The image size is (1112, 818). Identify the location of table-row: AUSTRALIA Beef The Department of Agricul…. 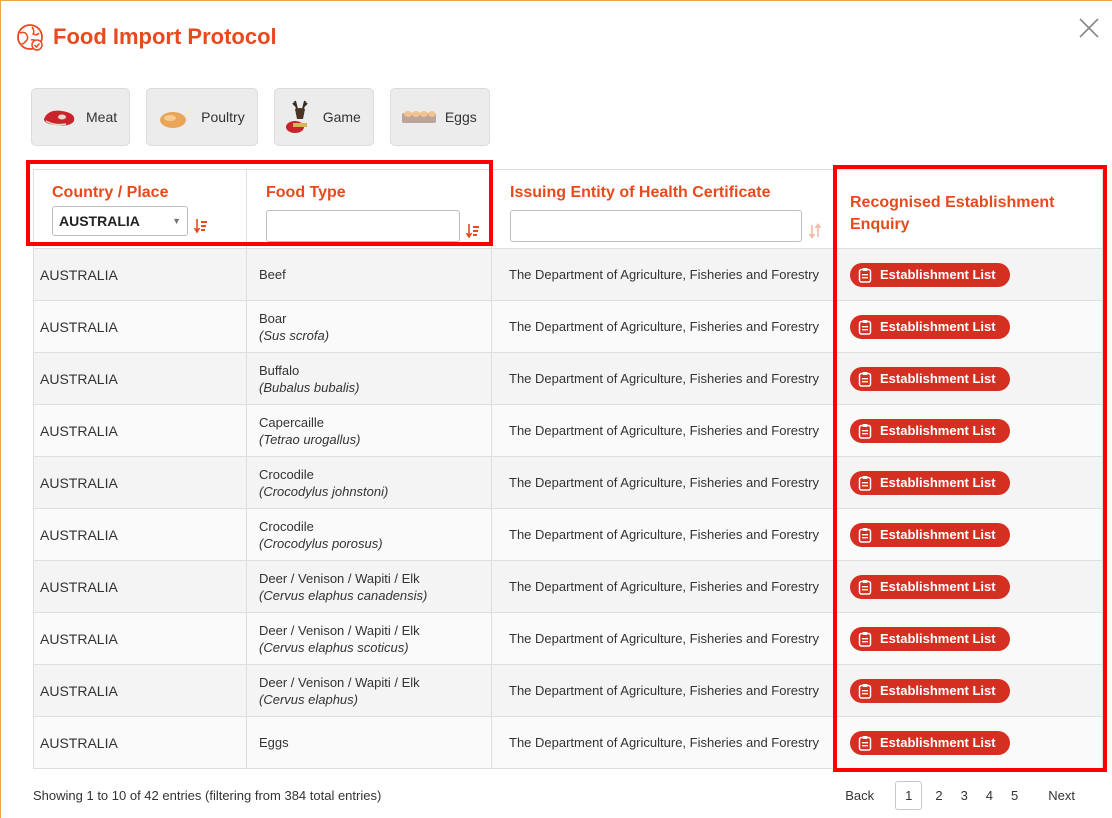
(568, 274).